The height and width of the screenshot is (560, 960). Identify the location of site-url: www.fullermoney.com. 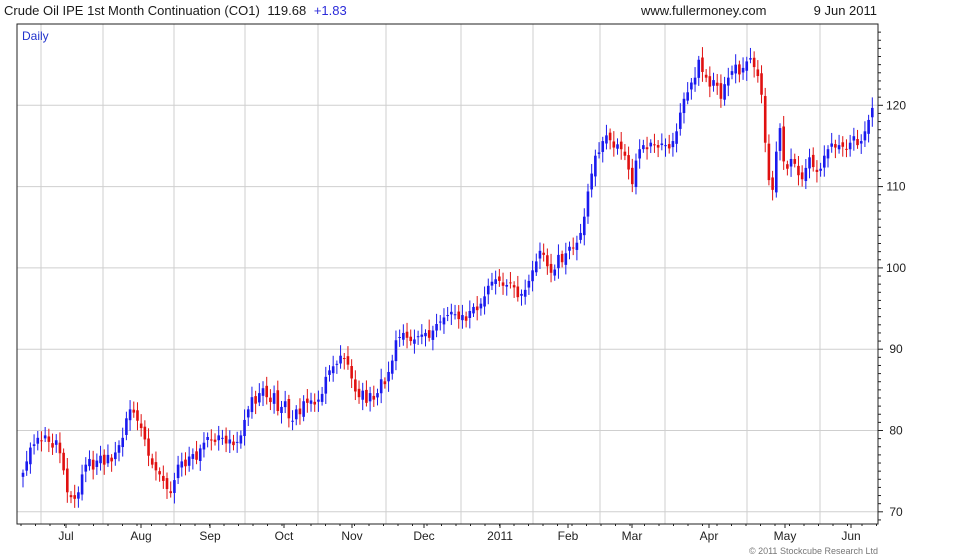
(703, 10).